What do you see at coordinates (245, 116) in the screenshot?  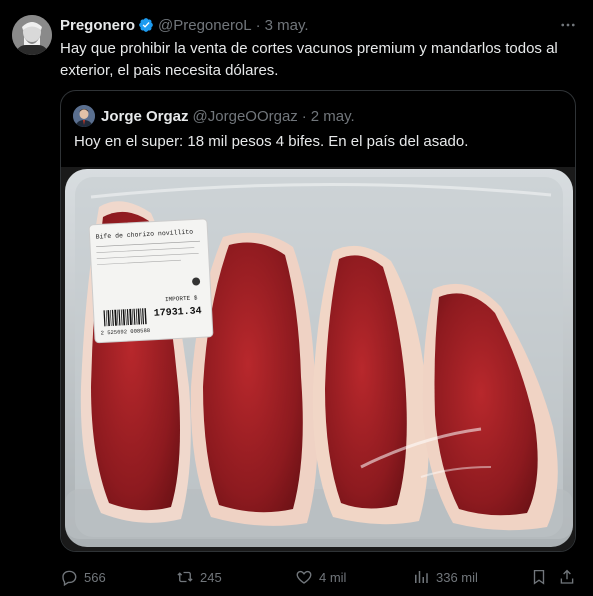 I see `quoted-author-handle: @JorgeOOrgaz` at bounding box center [245, 116].